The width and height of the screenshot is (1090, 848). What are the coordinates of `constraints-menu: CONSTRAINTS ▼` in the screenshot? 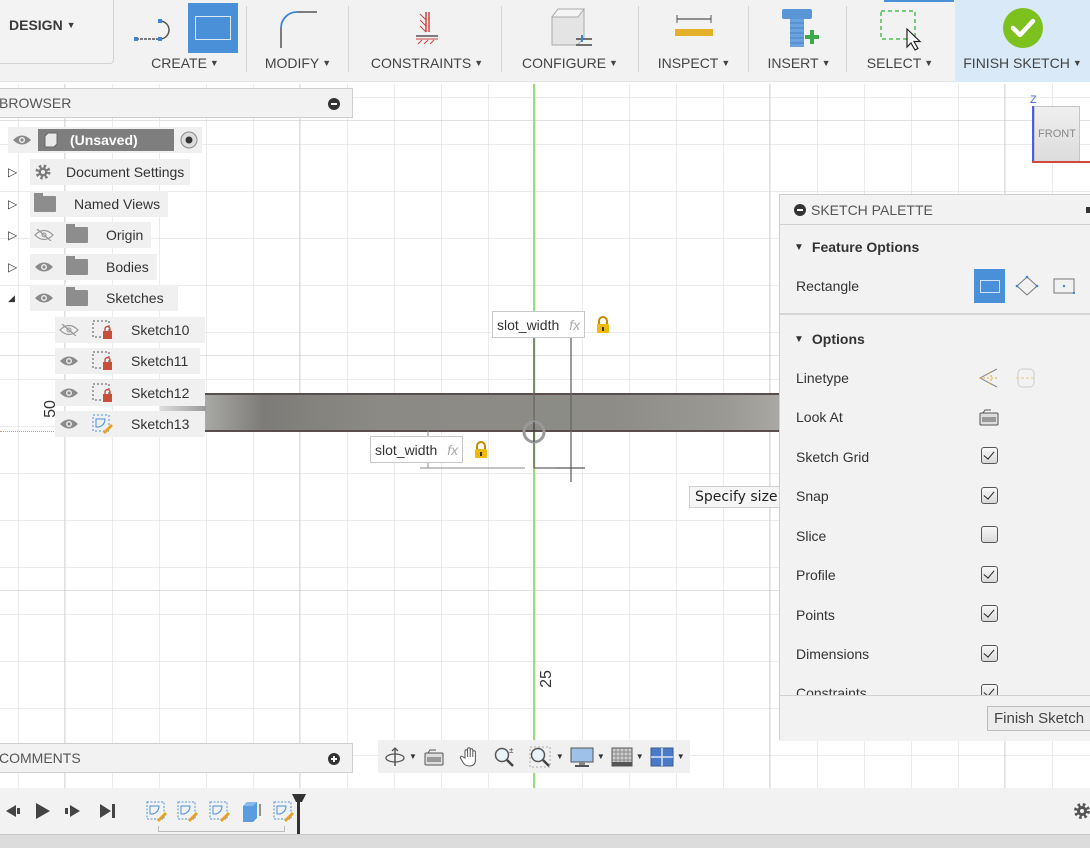 It's located at (427, 41).